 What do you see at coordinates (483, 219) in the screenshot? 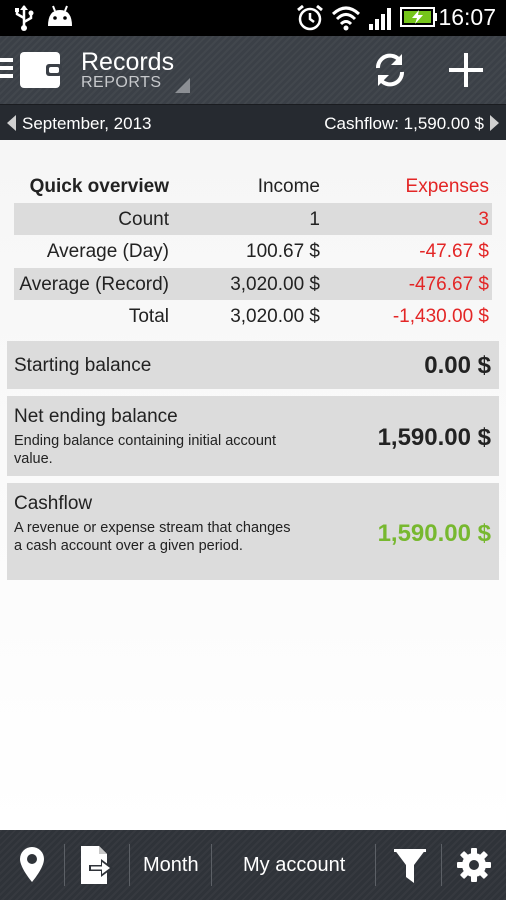
I see `expenses-value: 3` at bounding box center [483, 219].